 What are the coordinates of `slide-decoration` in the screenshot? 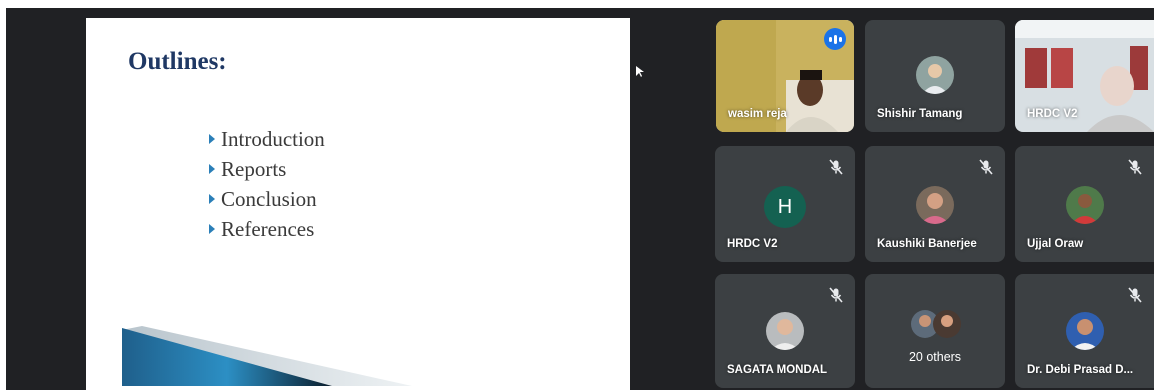 It's located at (267, 356).